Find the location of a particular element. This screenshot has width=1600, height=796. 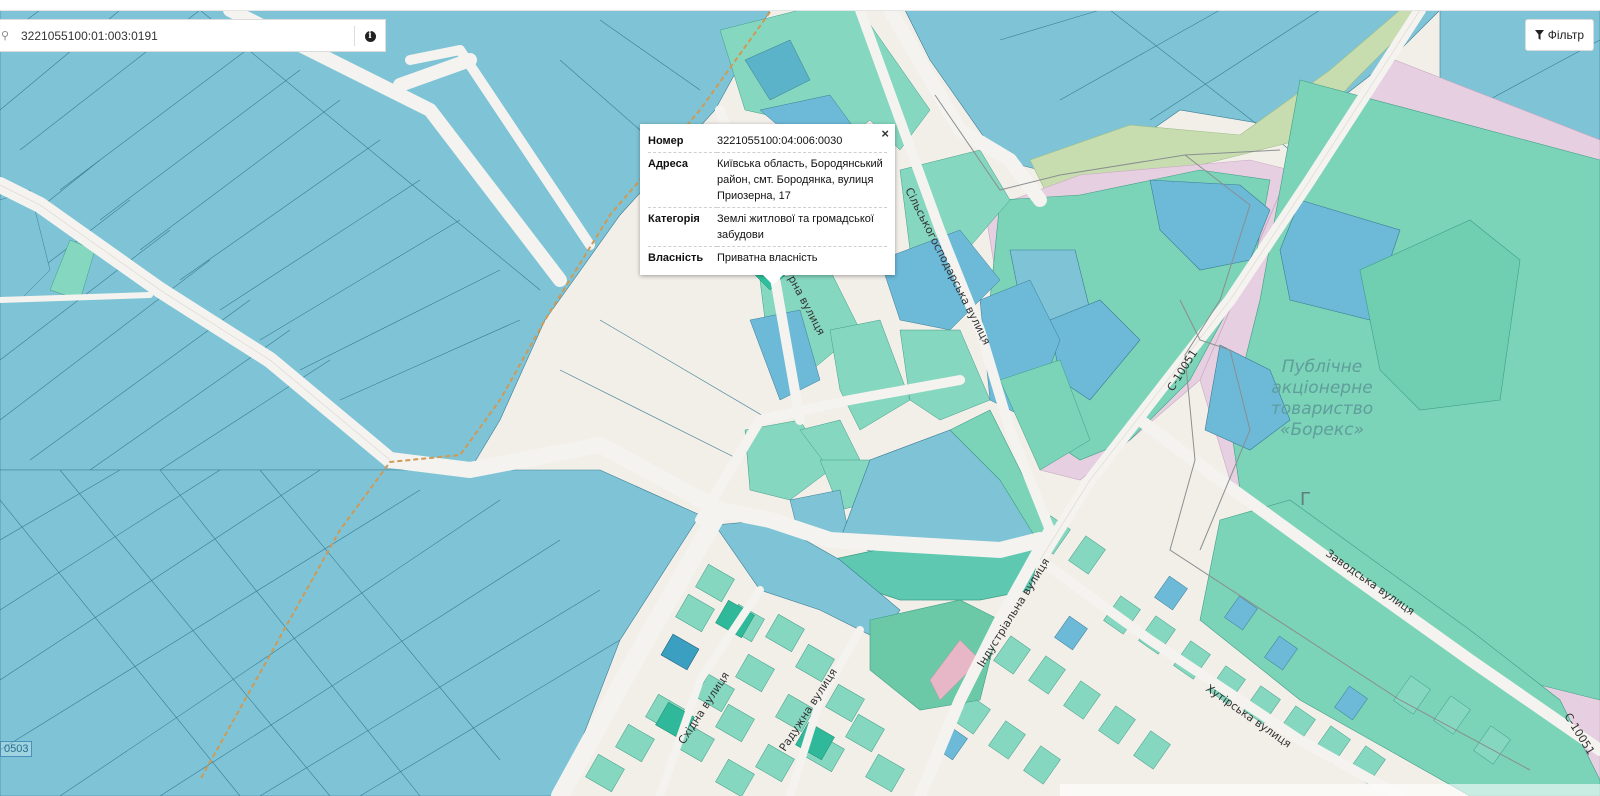

company-label-line-3: товариство is located at coordinates (1322, 409).